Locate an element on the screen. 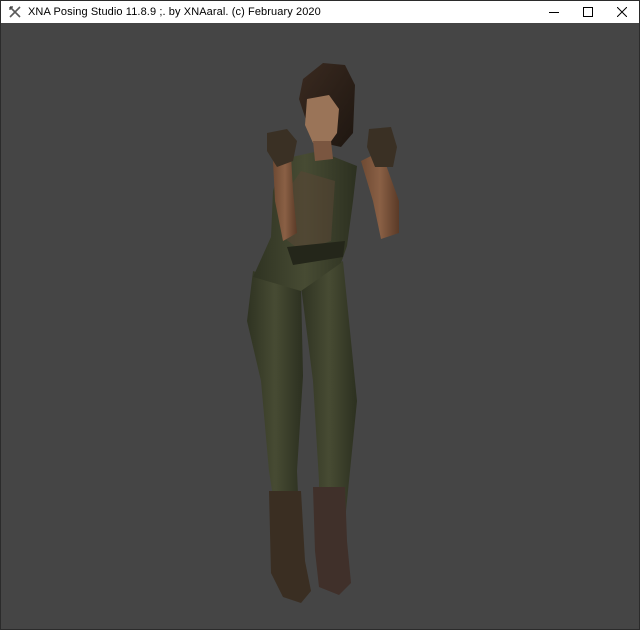 This screenshot has width=640, height=630. minimize-button is located at coordinates (554, 12).